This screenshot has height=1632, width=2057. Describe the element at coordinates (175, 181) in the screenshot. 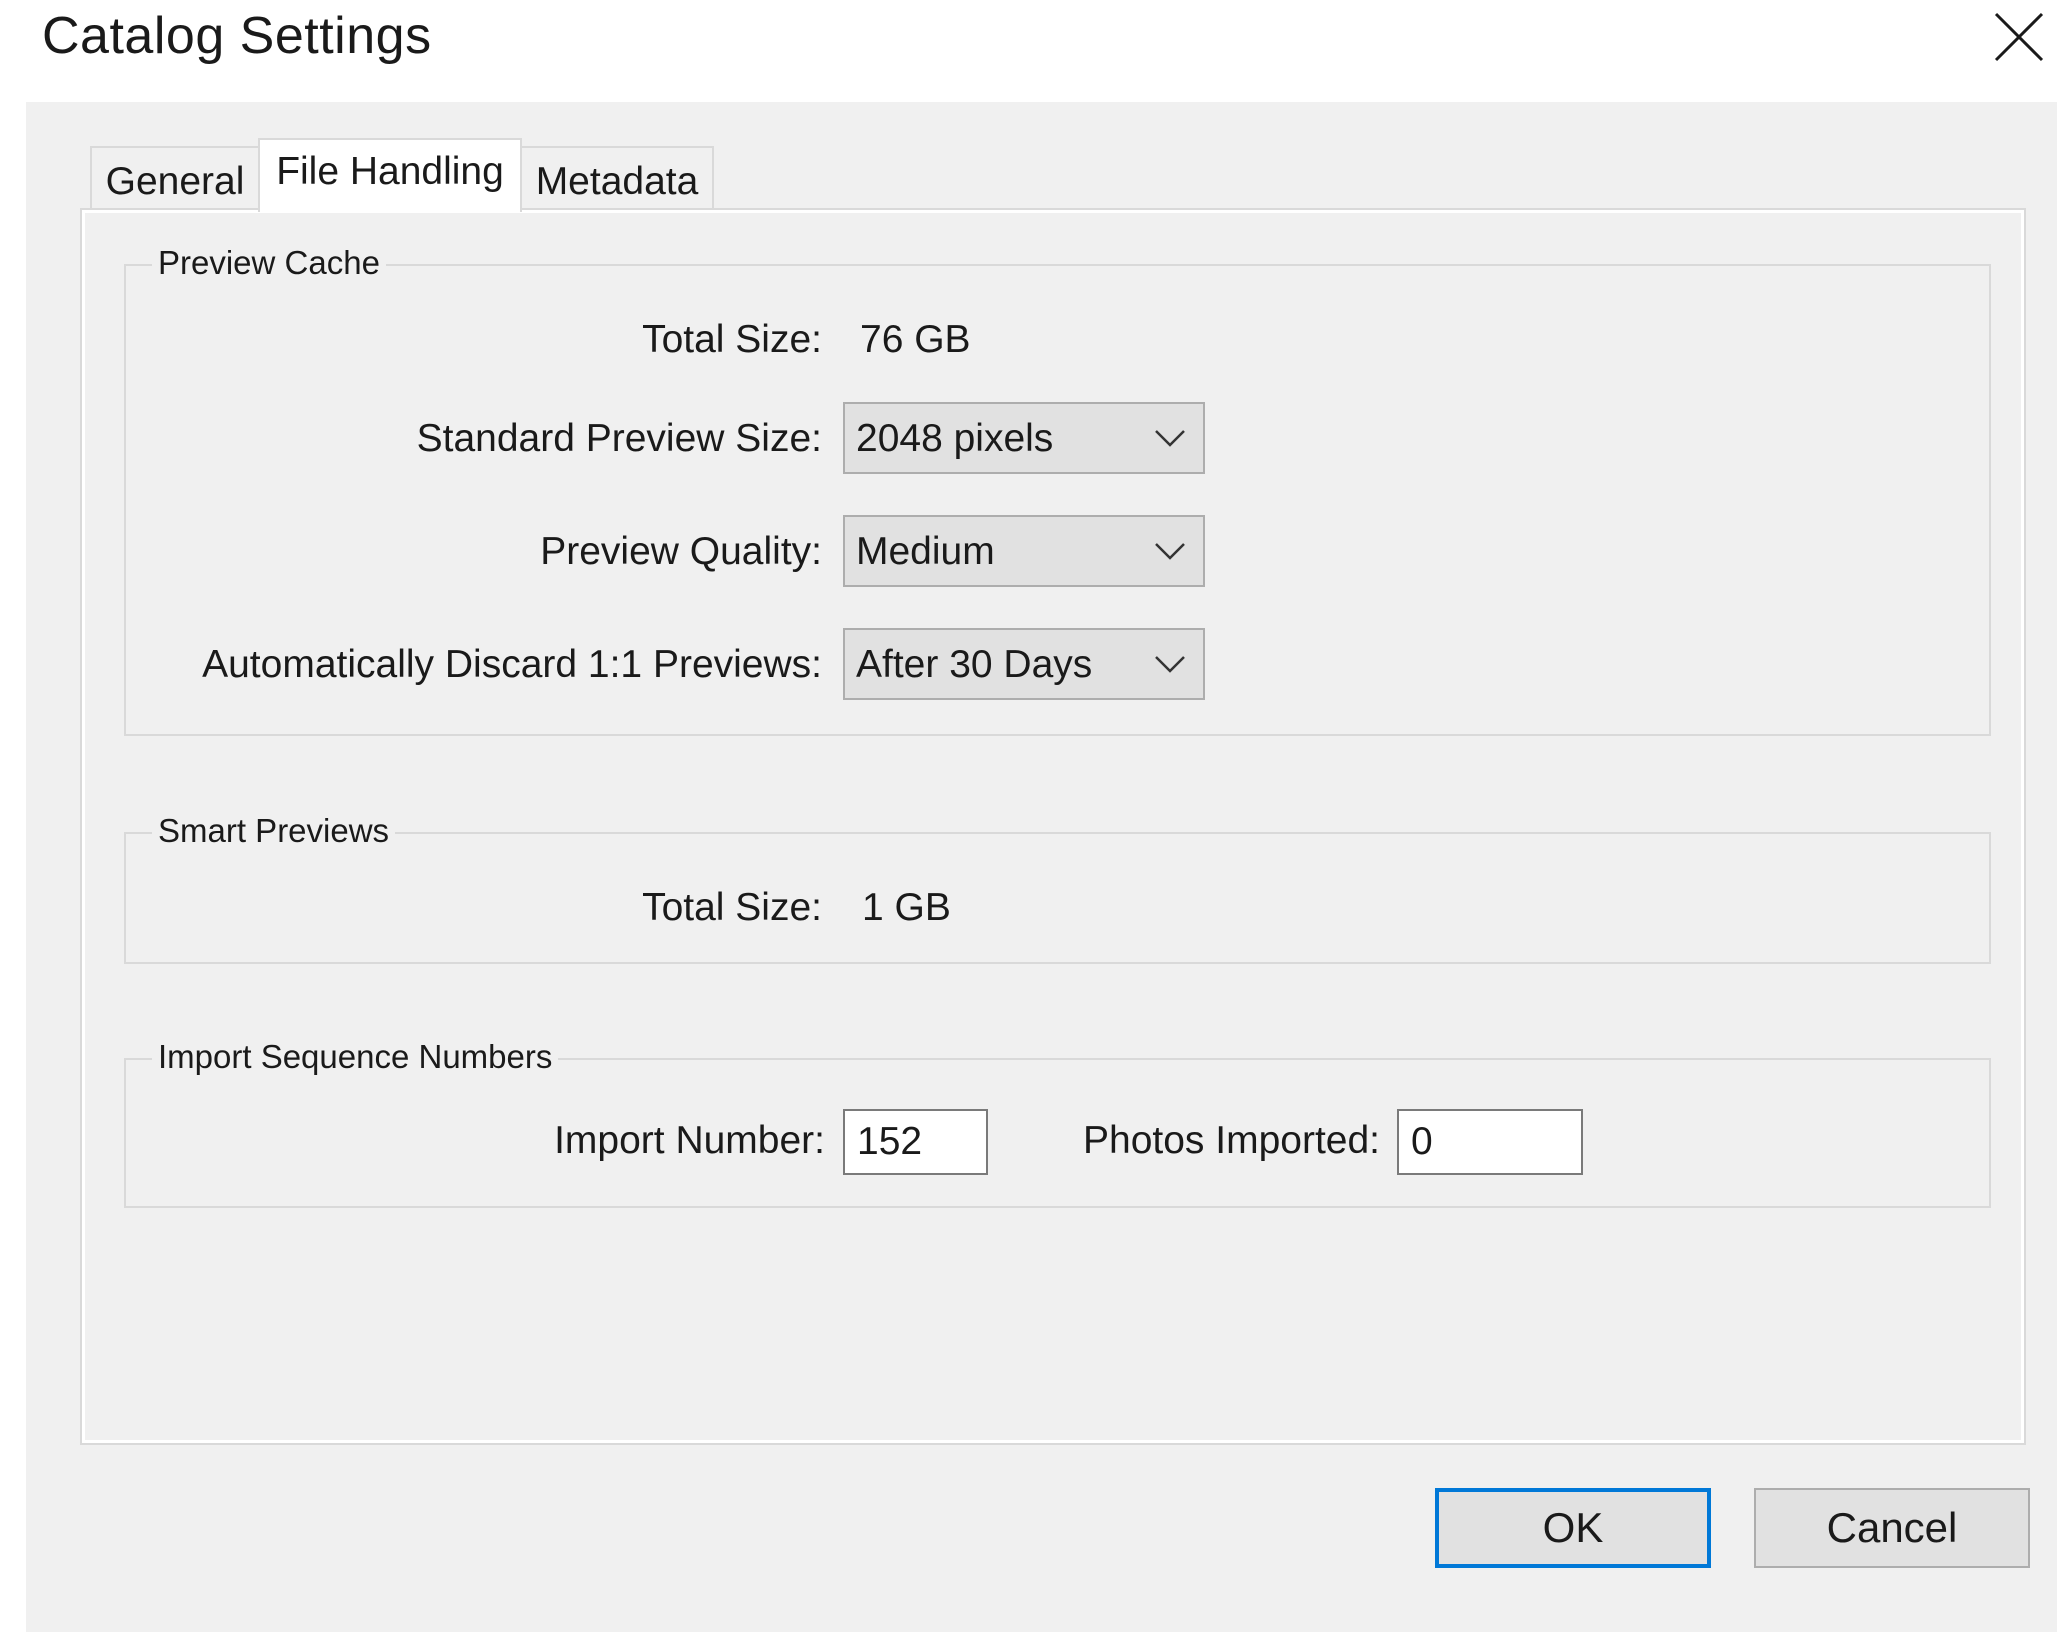

I see `tab-label: General` at that location.